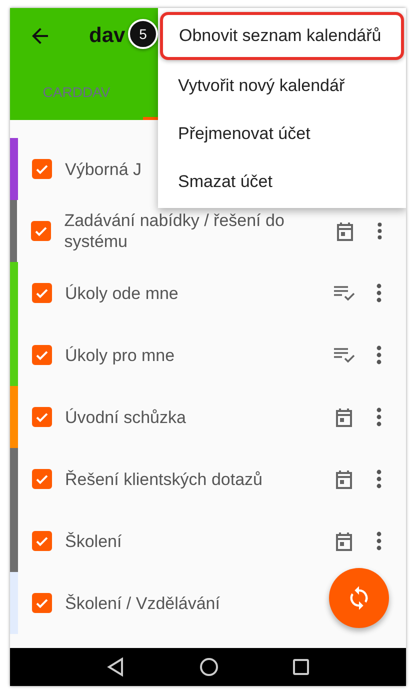 The image size is (416, 696). I want to click on menu-item: Smazat účet, so click(282, 182).